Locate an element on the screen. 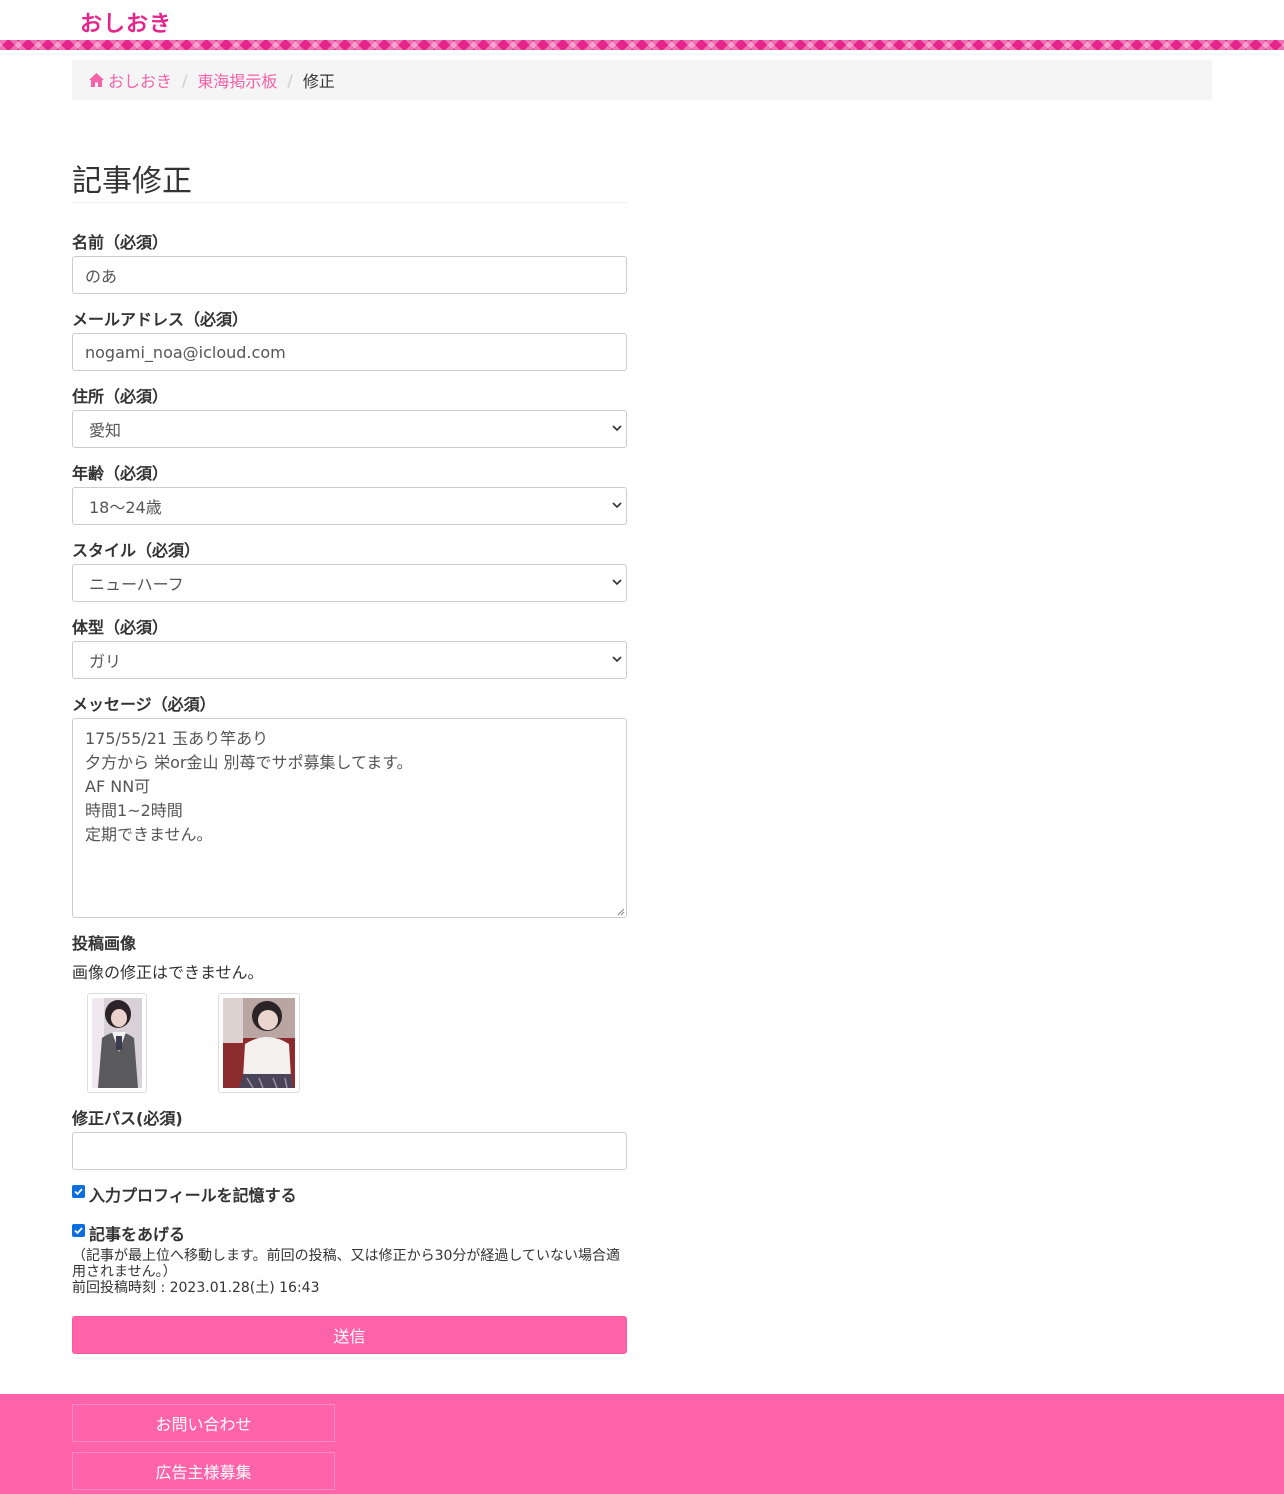 This screenshot has height=1494, width=1284. title-divider is located at coordinates (349, 202).